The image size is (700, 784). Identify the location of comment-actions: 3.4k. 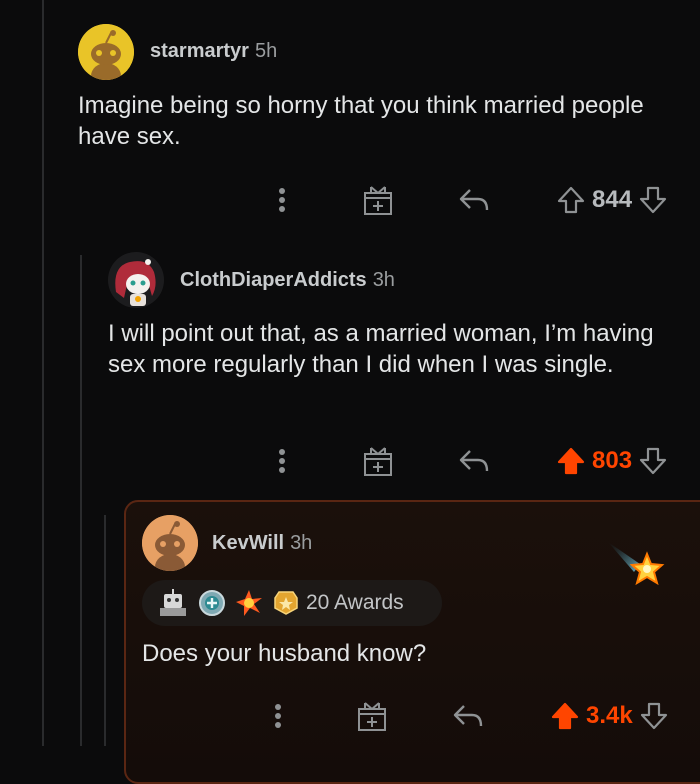
(350, 716).